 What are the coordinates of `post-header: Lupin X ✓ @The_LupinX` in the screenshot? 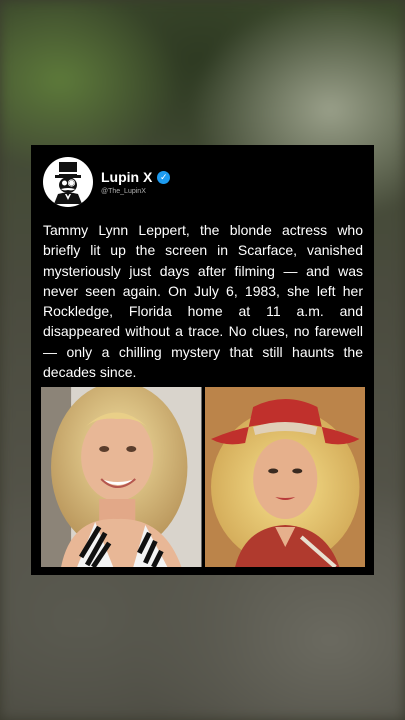 It's located at (107, 182).